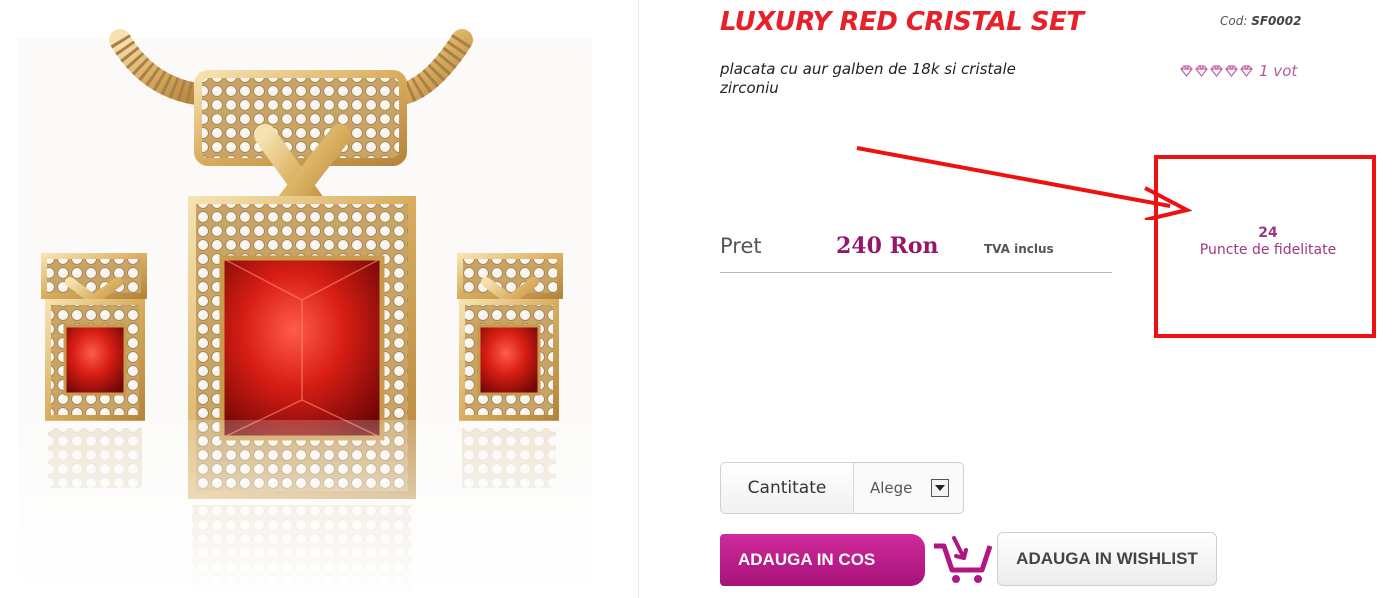 The image size is (1400, 598). I want to click on loyalty-points: 24 Puncte de fidelitate, so click(1268, 242).